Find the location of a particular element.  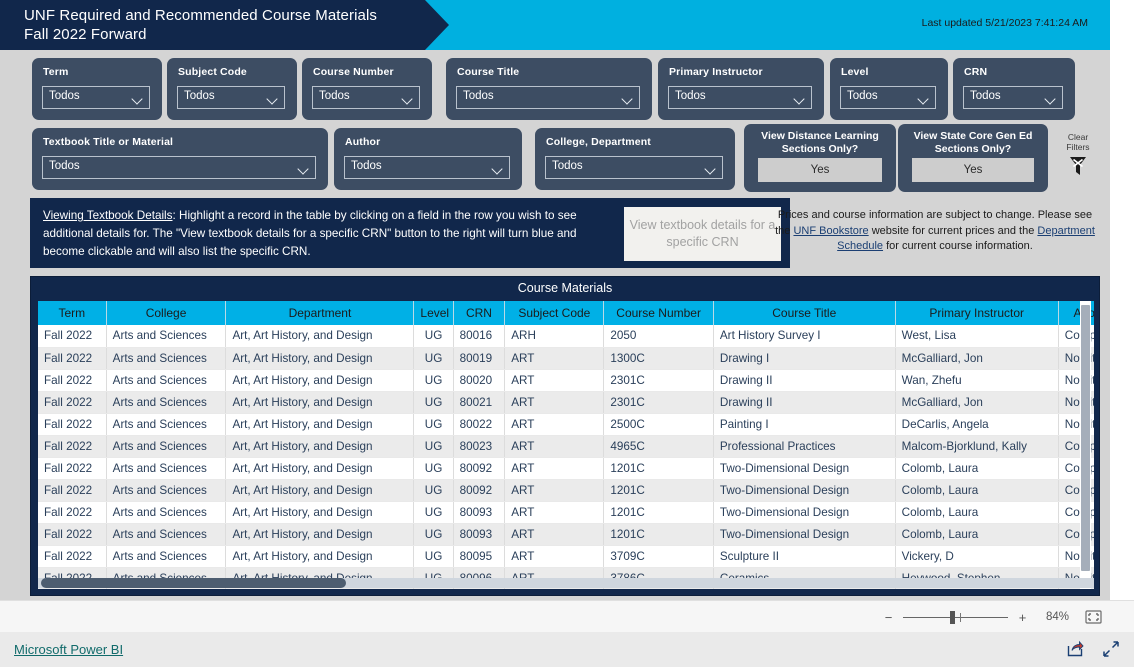

table-column-header: Level is located at coordinates (433, 313).